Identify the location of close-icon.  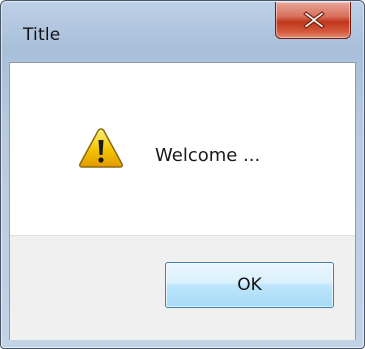
(314, 20).